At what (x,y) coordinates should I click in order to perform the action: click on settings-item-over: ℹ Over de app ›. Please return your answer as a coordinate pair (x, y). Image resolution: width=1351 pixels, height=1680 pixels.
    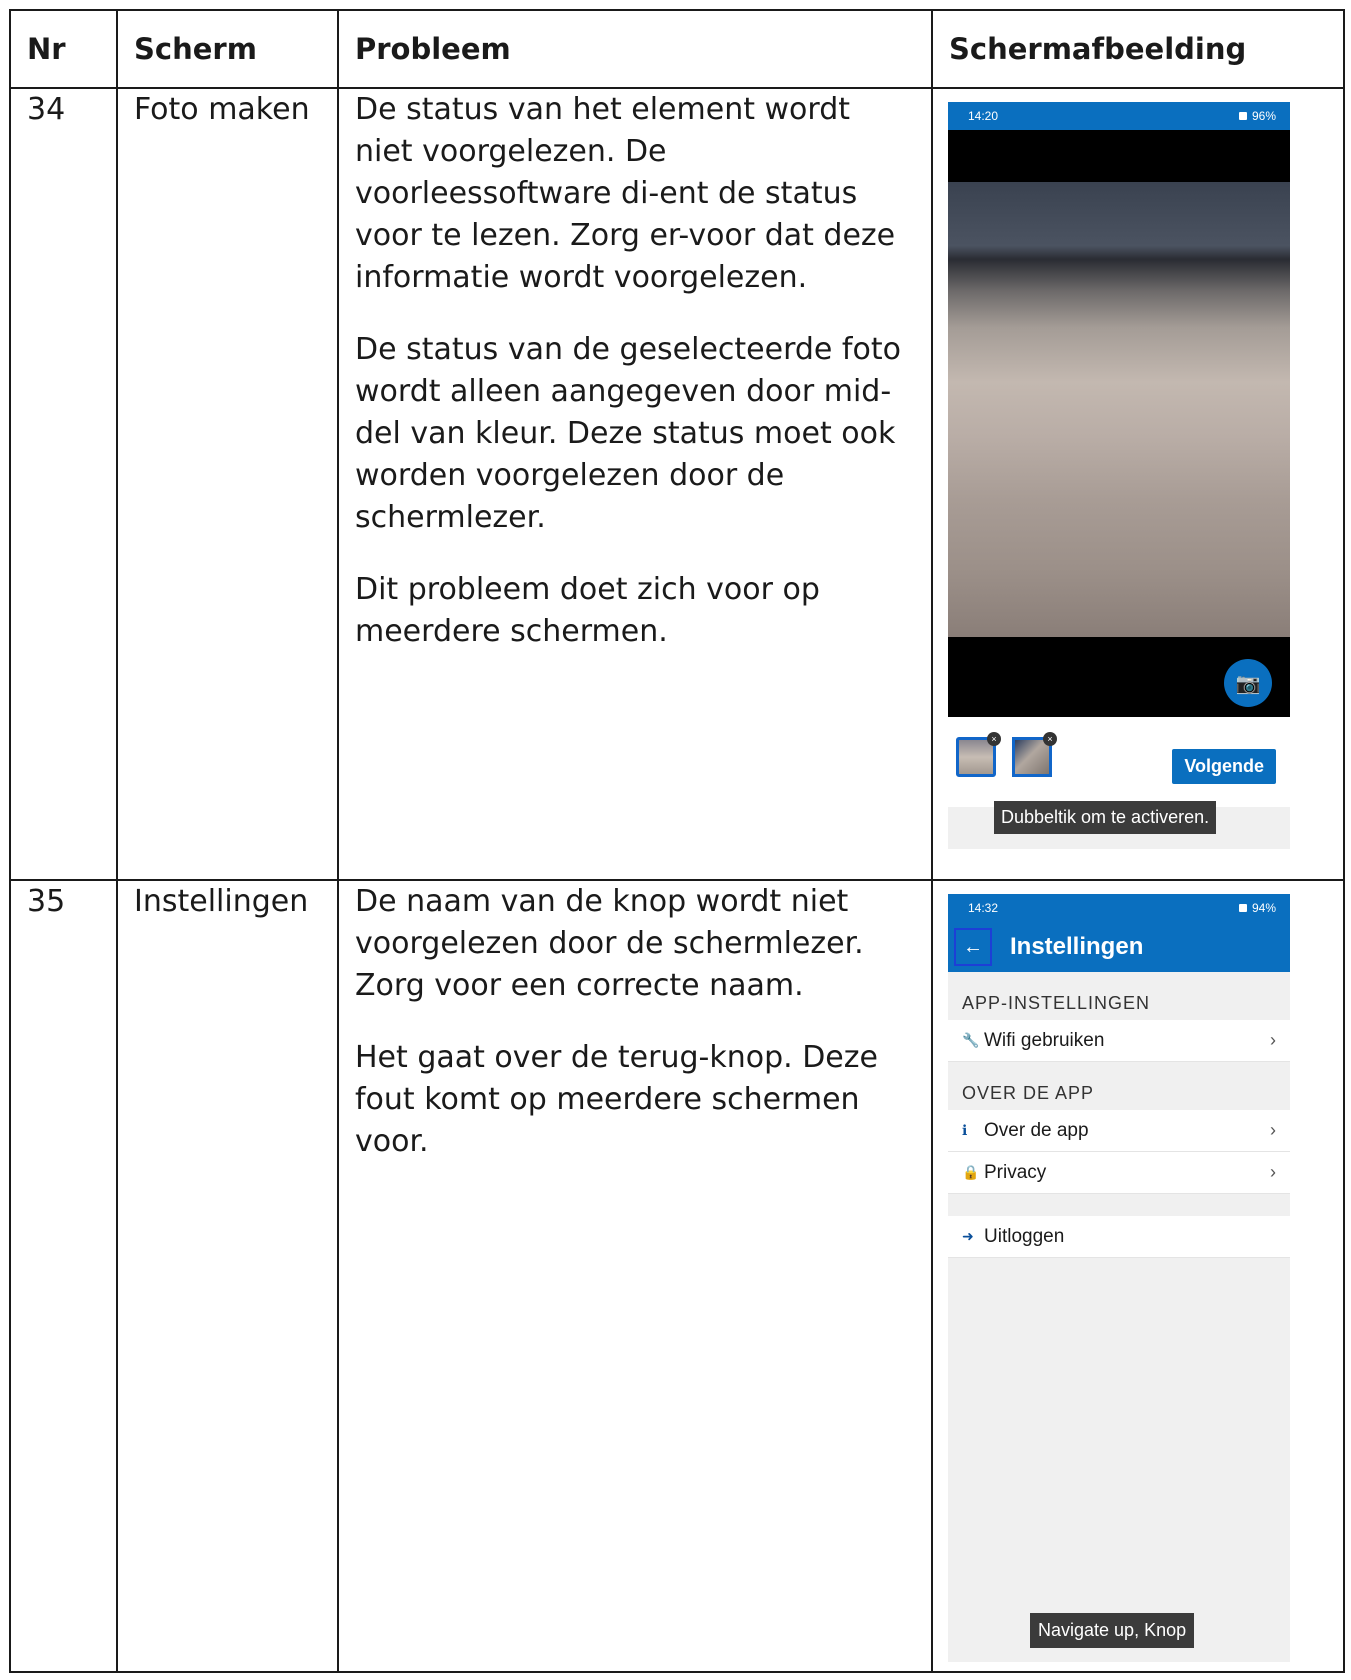
    Looking at the image, I should click on (1119, 1131).